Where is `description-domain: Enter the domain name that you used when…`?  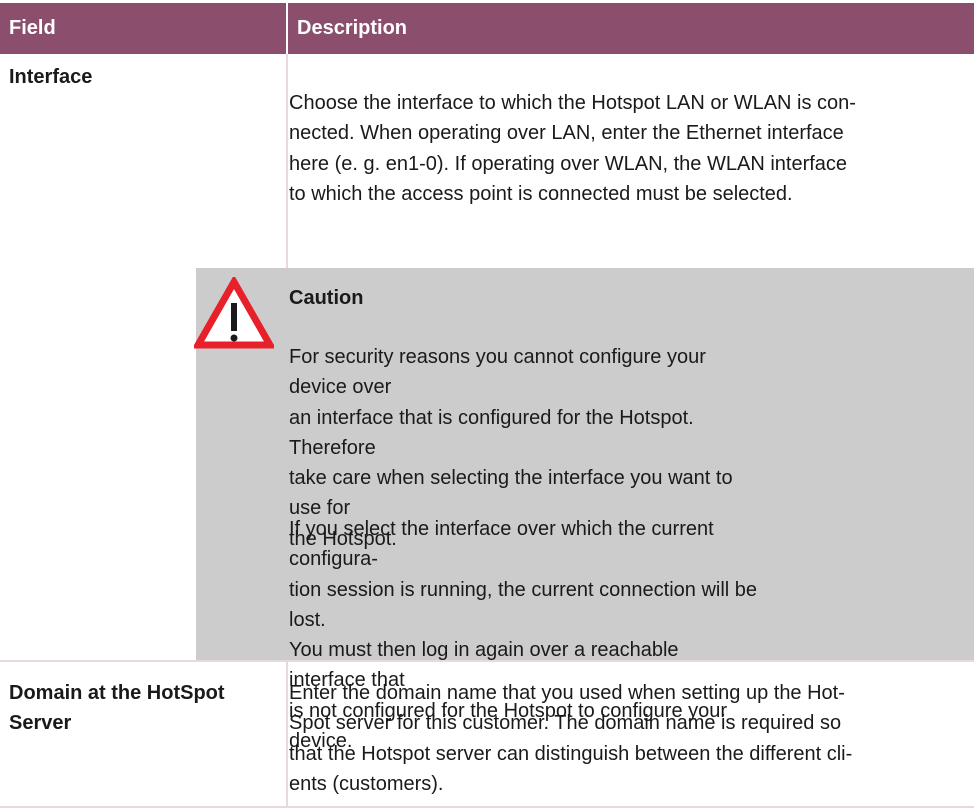 description-domain: Enter the domain name that you used when… is located at coordinates (571, 738).